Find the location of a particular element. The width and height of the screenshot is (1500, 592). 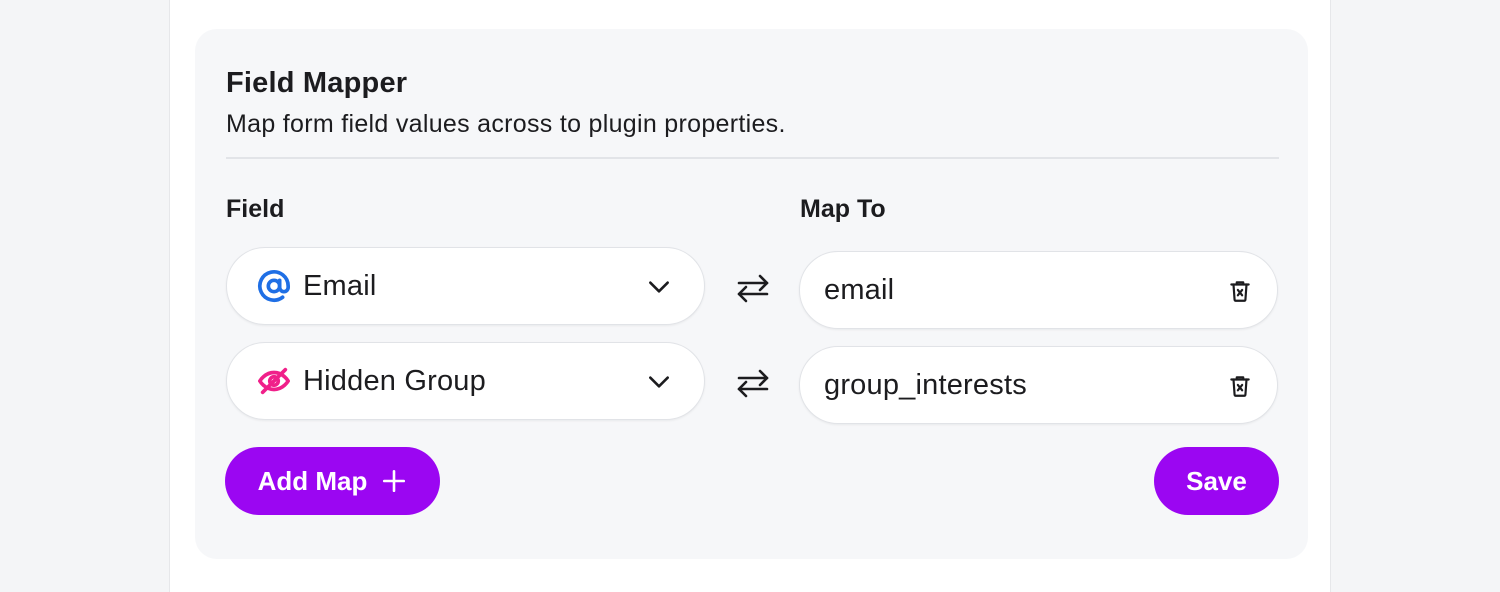

field-column-header: Field is located at coordinates (255, 209).